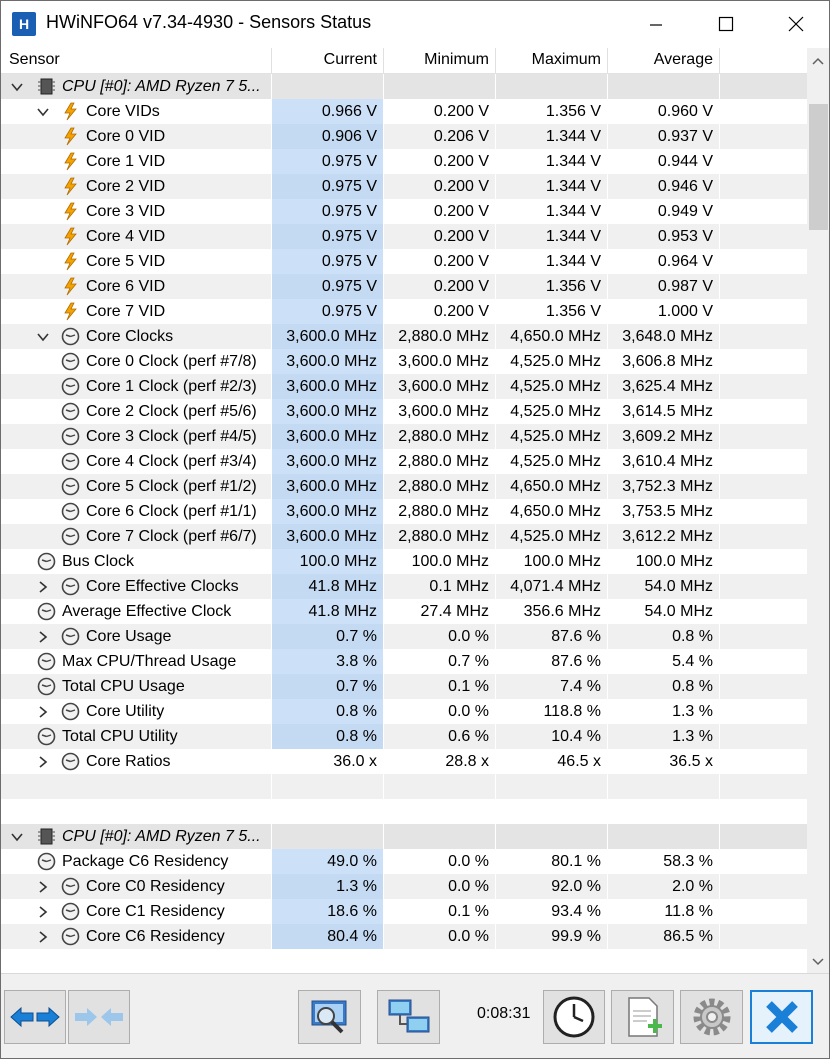 The image size is (830, 1059). I want to click on sensor-search-button, so click(329, 1017).